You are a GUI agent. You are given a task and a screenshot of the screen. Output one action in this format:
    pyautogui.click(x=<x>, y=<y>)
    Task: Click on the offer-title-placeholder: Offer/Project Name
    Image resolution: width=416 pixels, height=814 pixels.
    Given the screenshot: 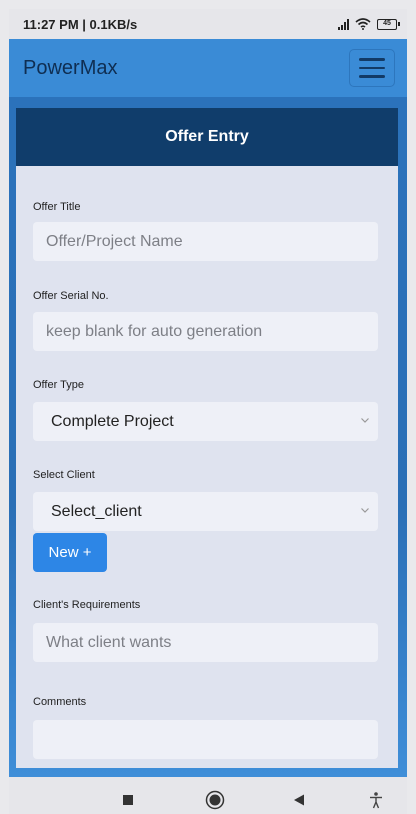 What is the action you would take?
    pyautogui.click(x=114, y=241)
    